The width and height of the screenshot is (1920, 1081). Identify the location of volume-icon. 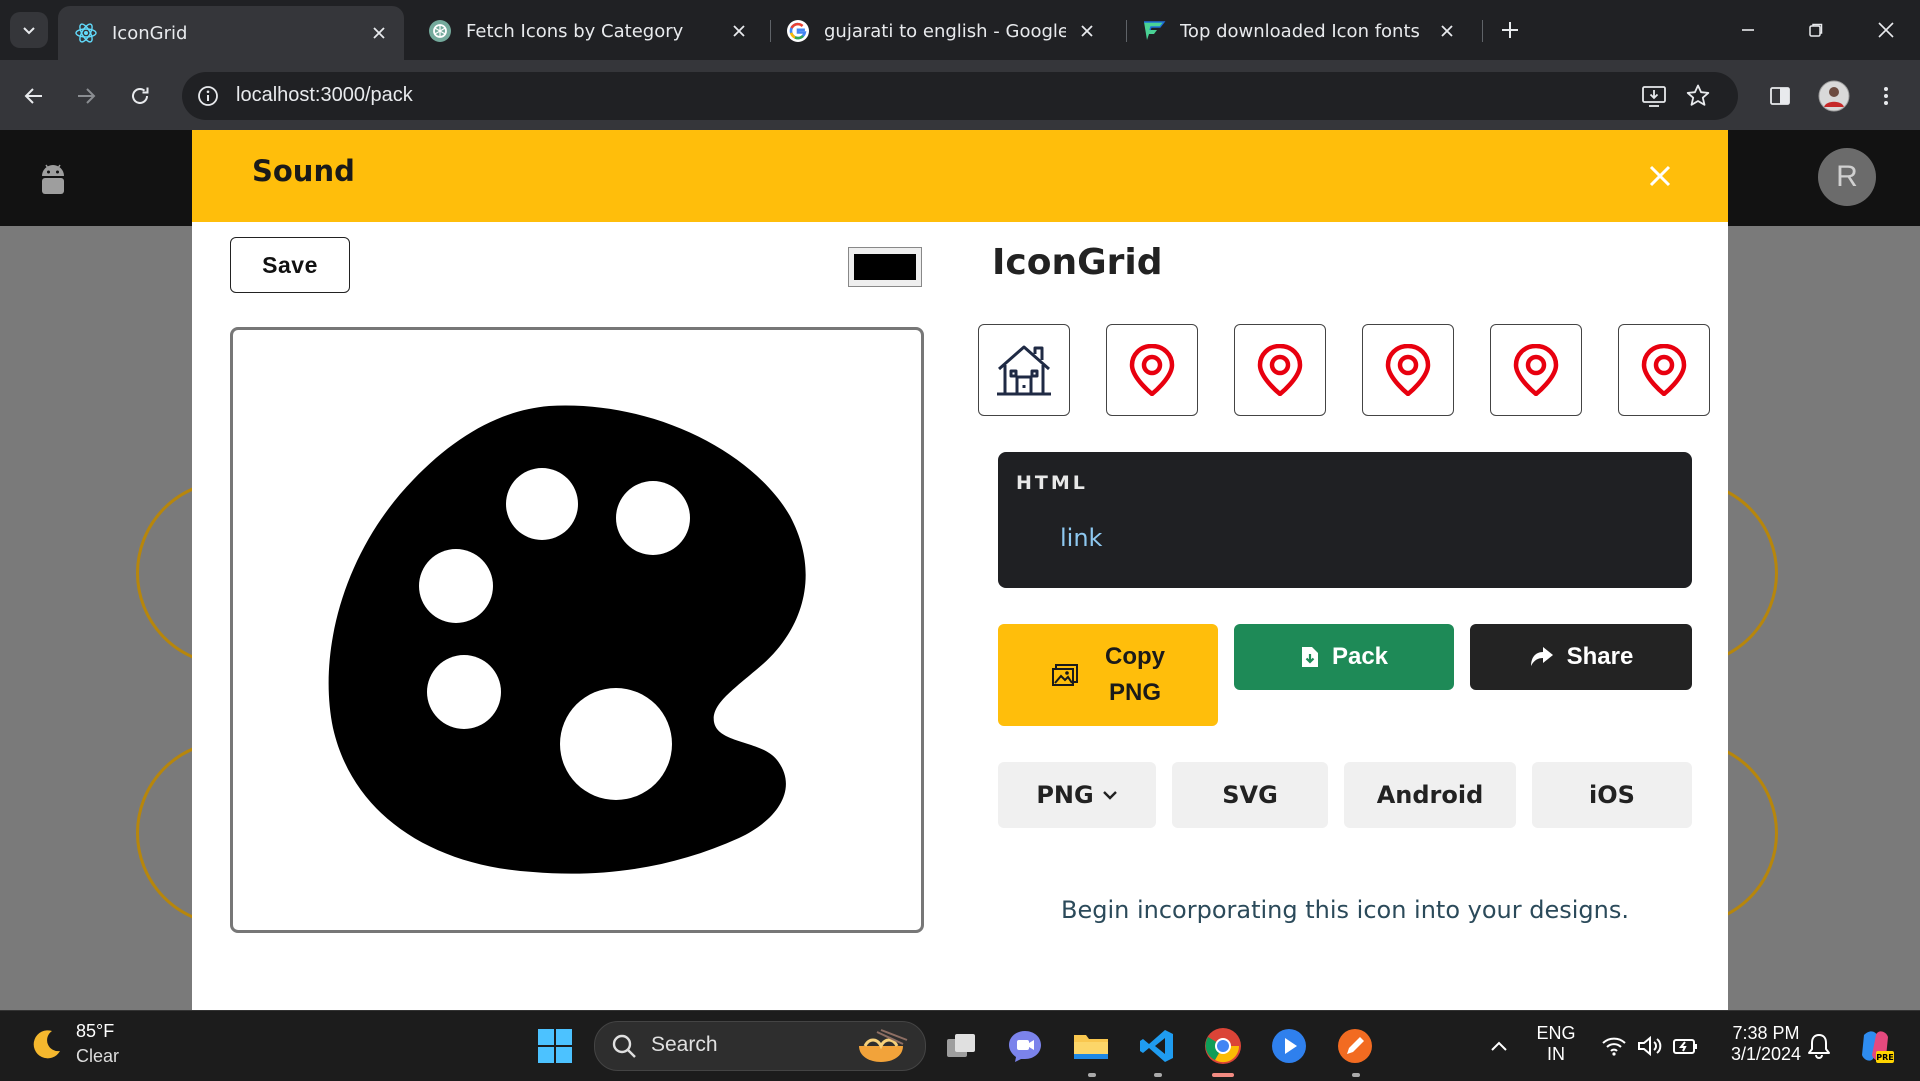
(1650, 1046).